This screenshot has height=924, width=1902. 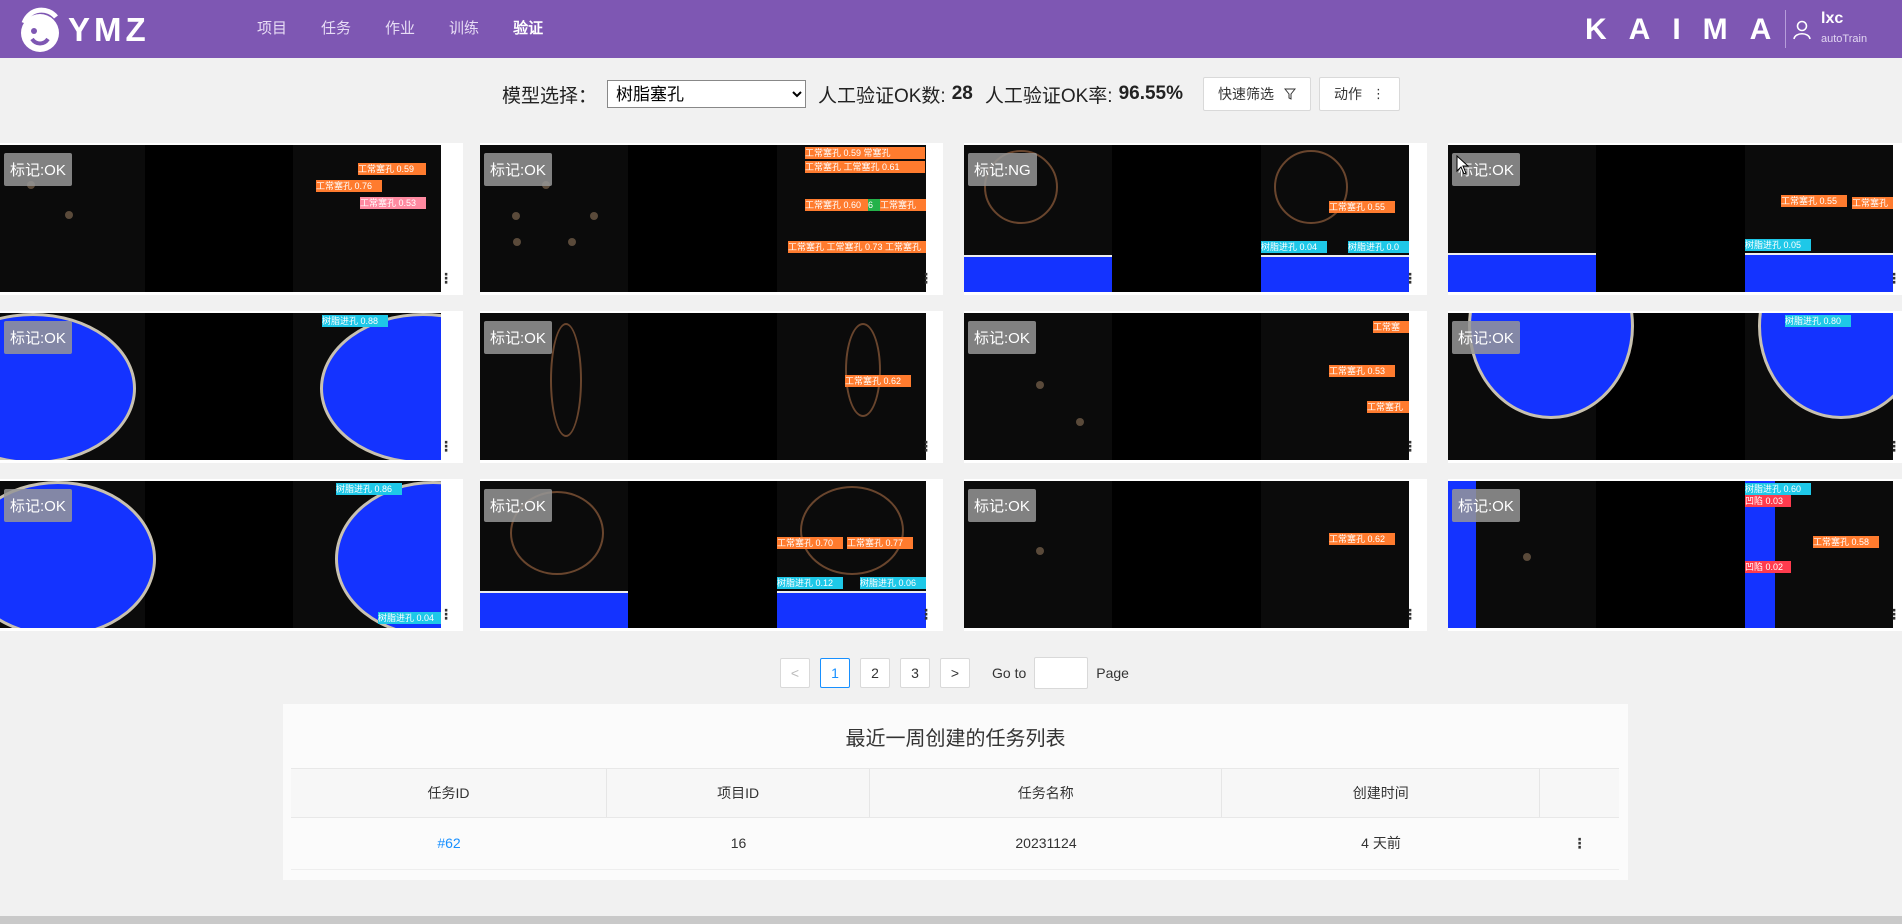 I want to click on model-select-label: 模型选择：, so click(x=549, y=96).